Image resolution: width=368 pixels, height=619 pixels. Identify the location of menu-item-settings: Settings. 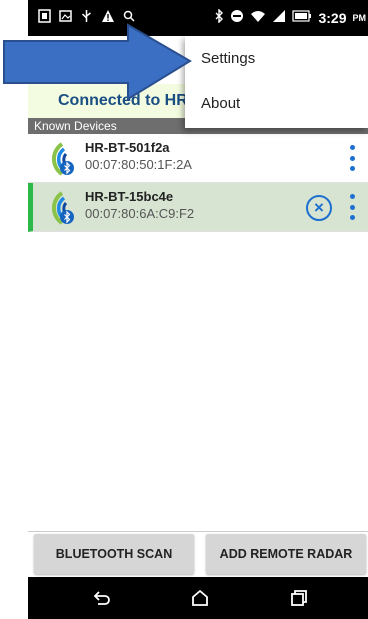
(228, 58).